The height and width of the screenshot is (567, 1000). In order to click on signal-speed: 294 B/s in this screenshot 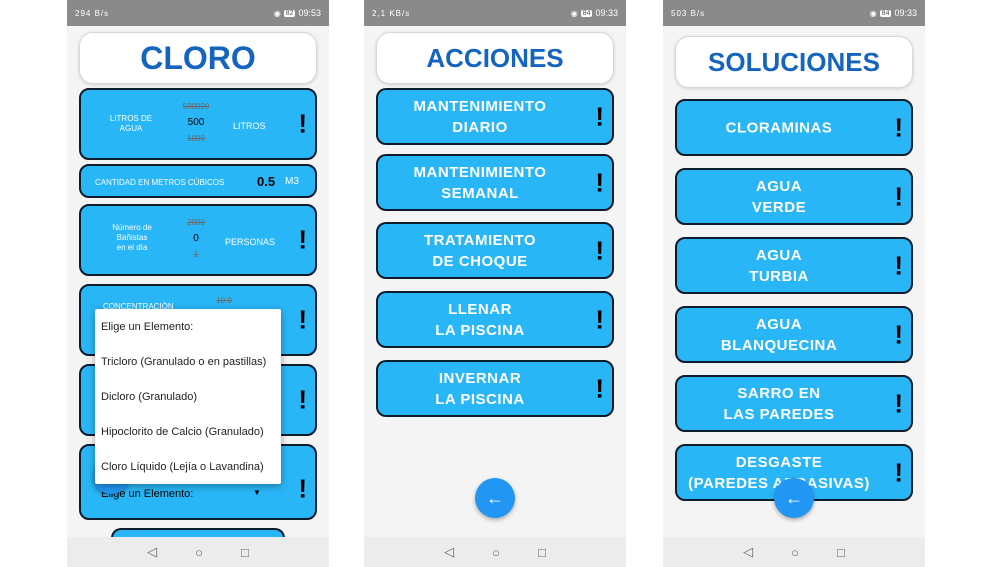, I will do `click(92, 13)`.